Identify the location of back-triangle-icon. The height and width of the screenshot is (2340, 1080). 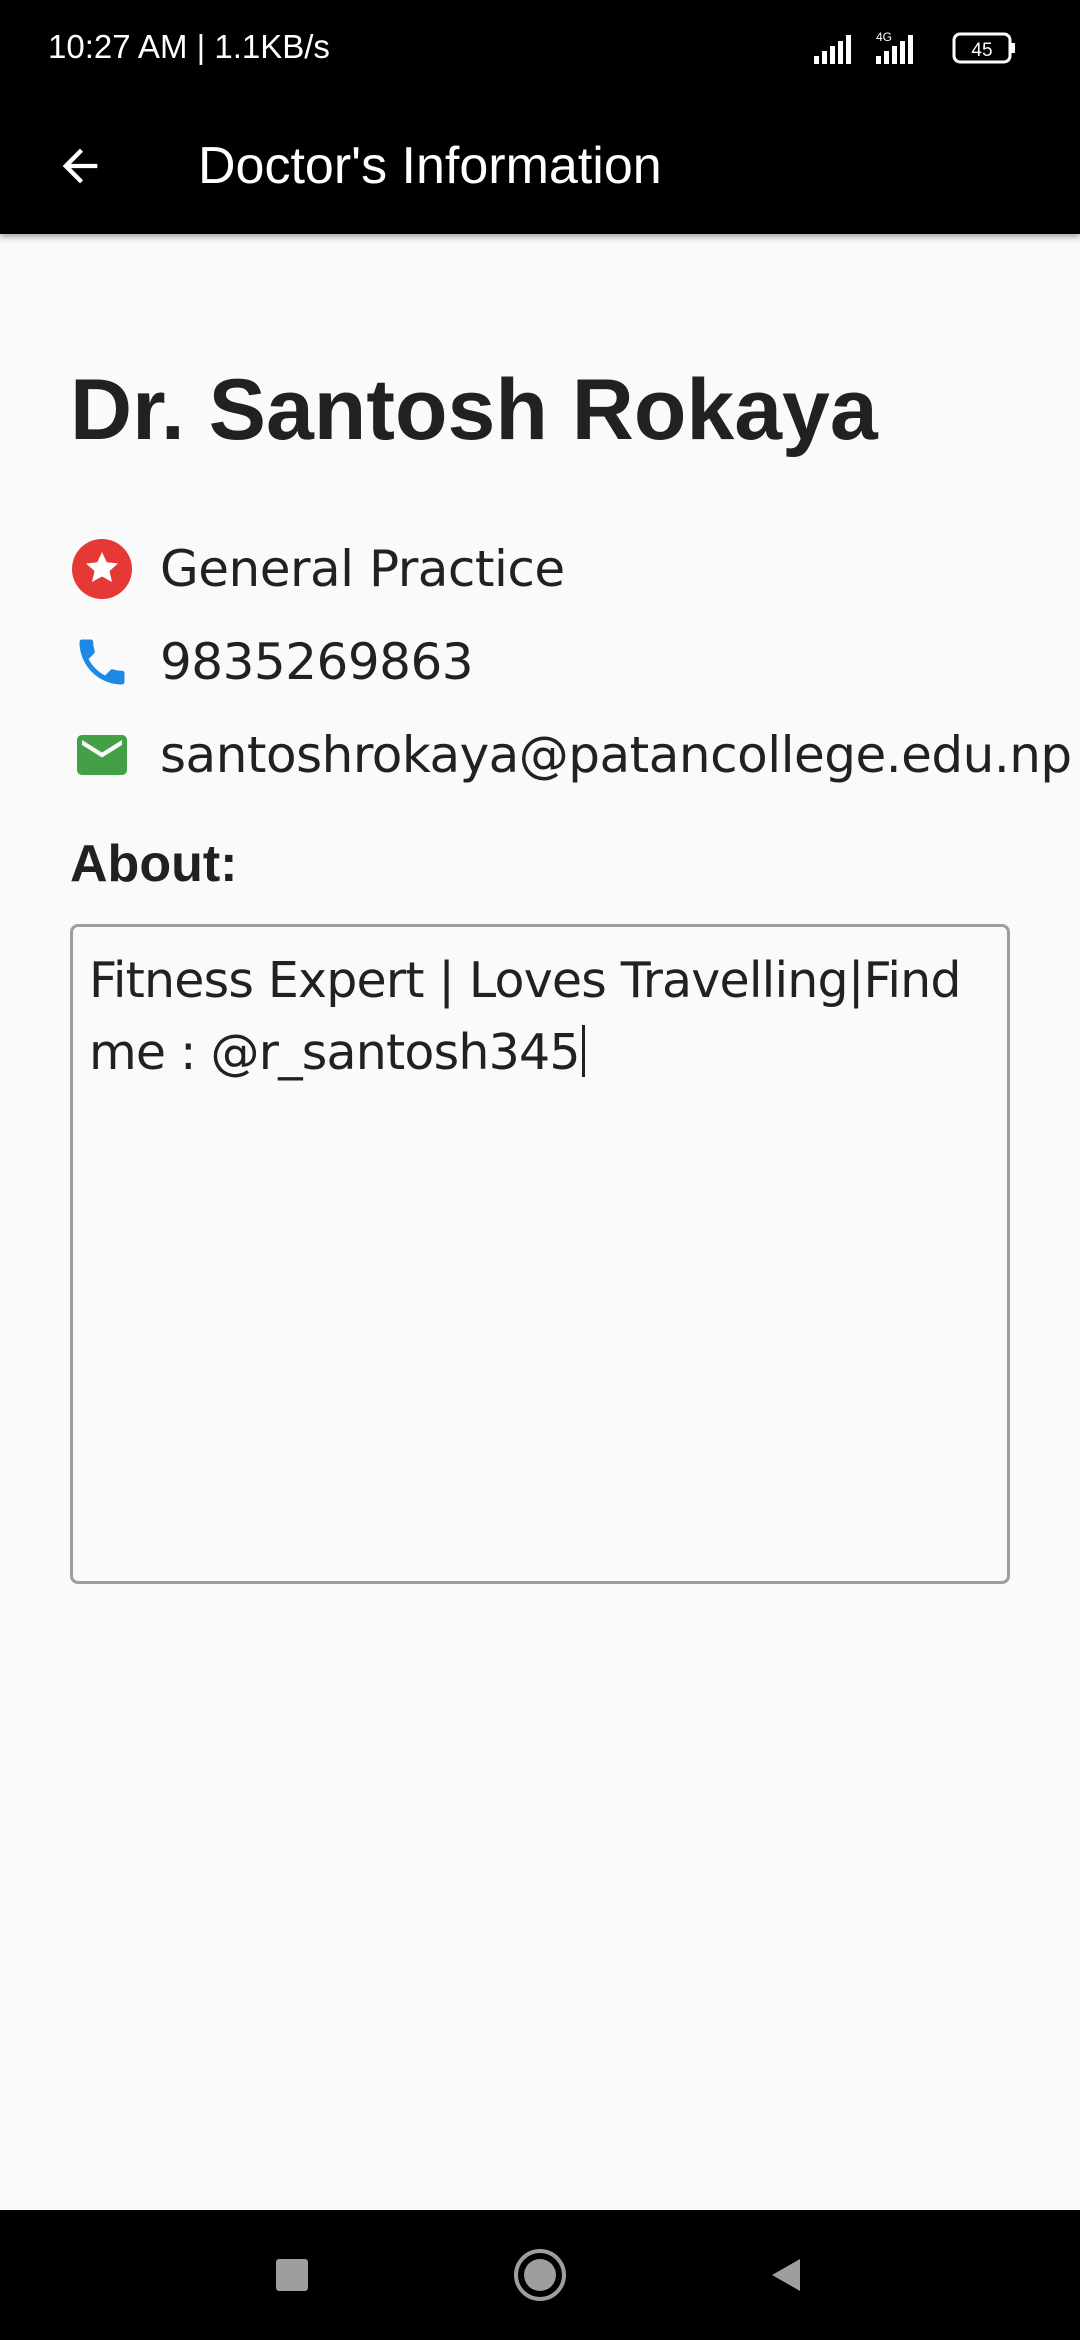
(786, 2275).